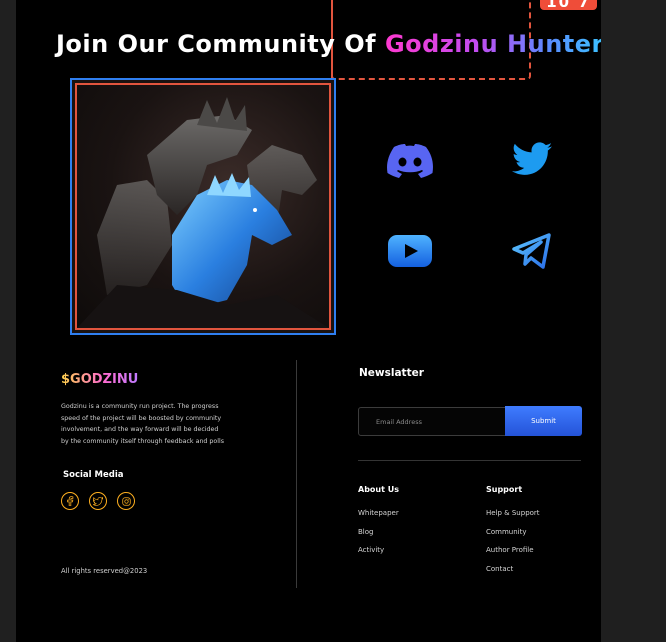 The width and height of the screenshot is (666, 642). Describe the element at coordinates (513, 555) in the screenshot. I see `link-author-profile: Author Profile` at that location.